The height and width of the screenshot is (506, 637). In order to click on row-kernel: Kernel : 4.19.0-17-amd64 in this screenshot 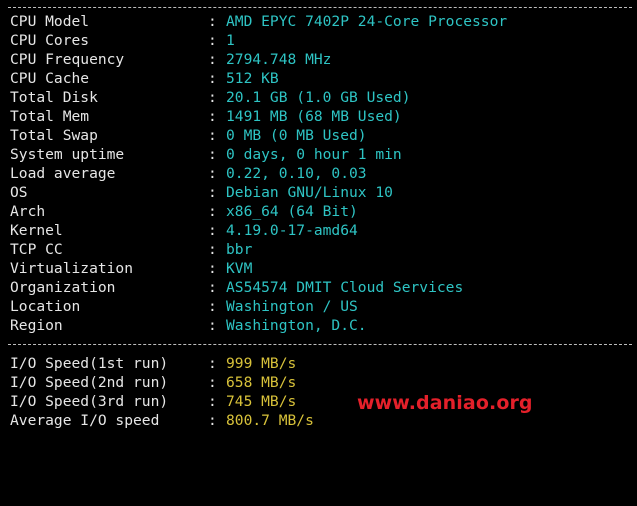, I will do `click(184, 230)`.